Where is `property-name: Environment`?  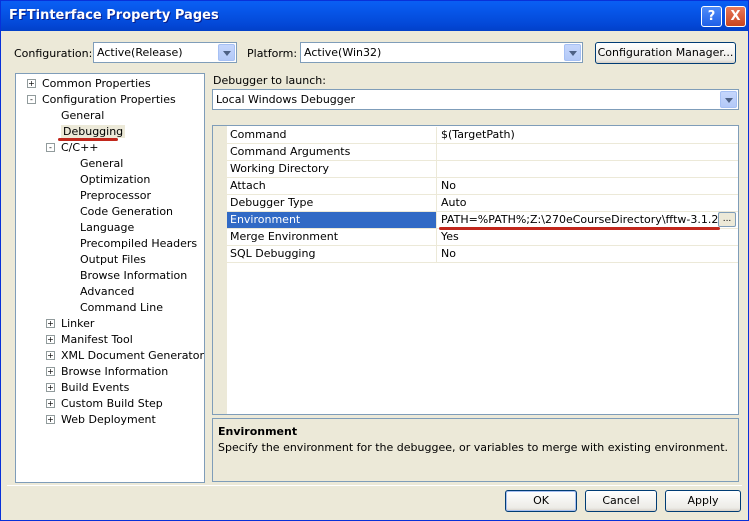 property-name: Environment is located at coordinates (332, 220).